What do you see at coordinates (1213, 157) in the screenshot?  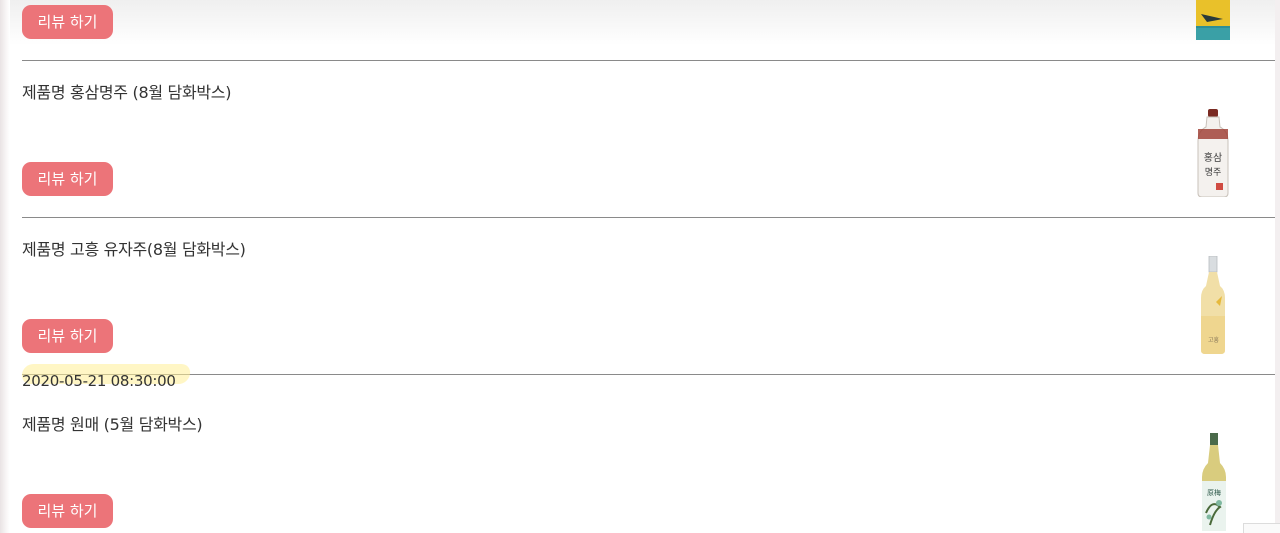 I see `svg-text: 홍삼` at bounding box center [1213, 157].